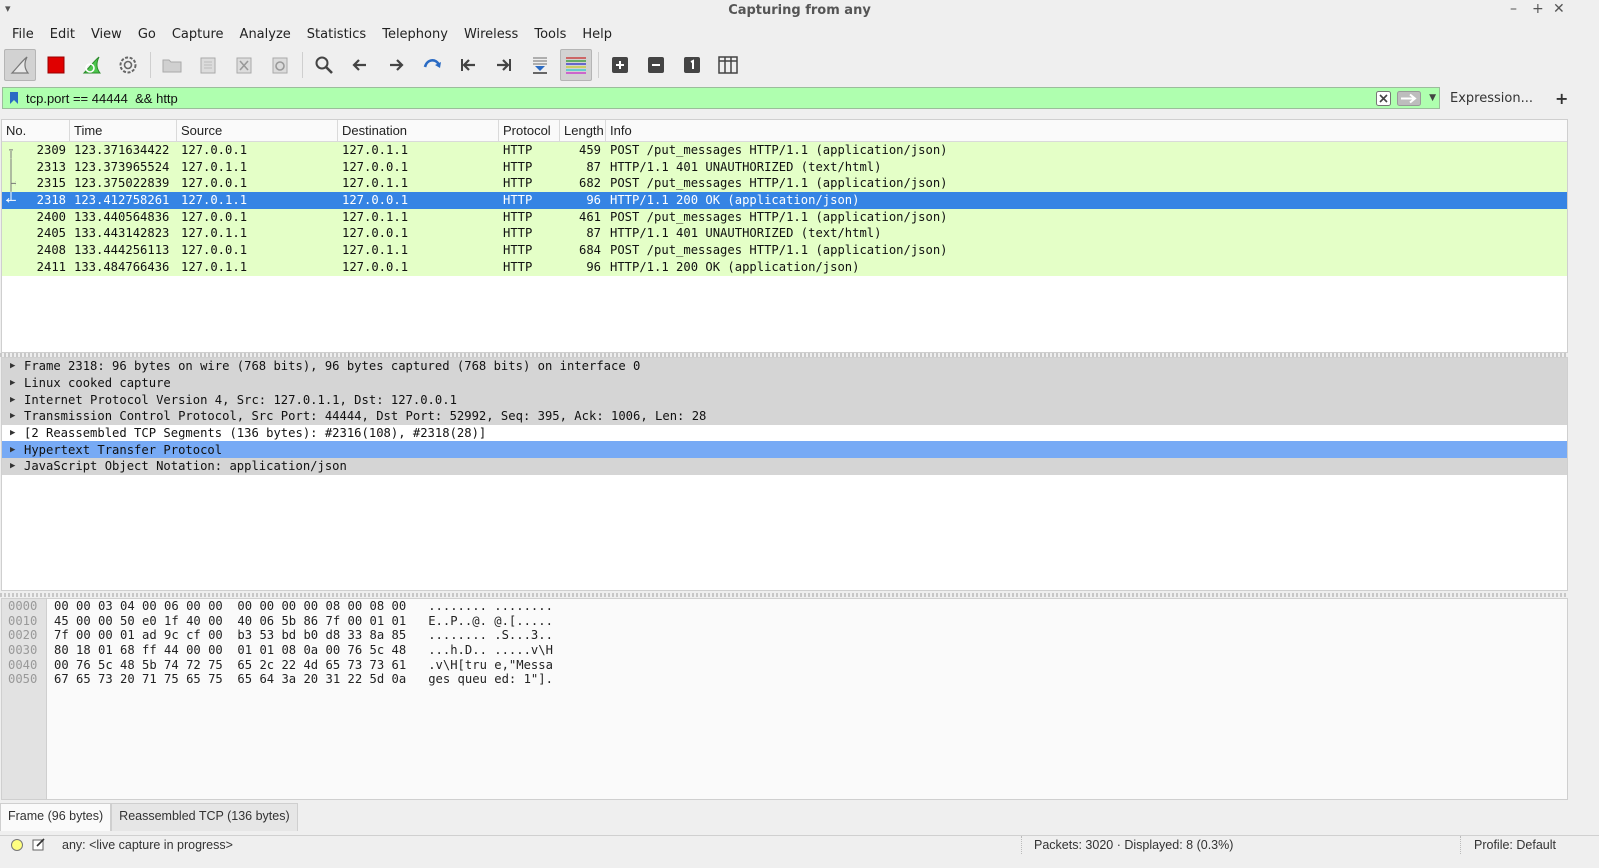  I want to click on expert-info-icon, so click(17, 846).